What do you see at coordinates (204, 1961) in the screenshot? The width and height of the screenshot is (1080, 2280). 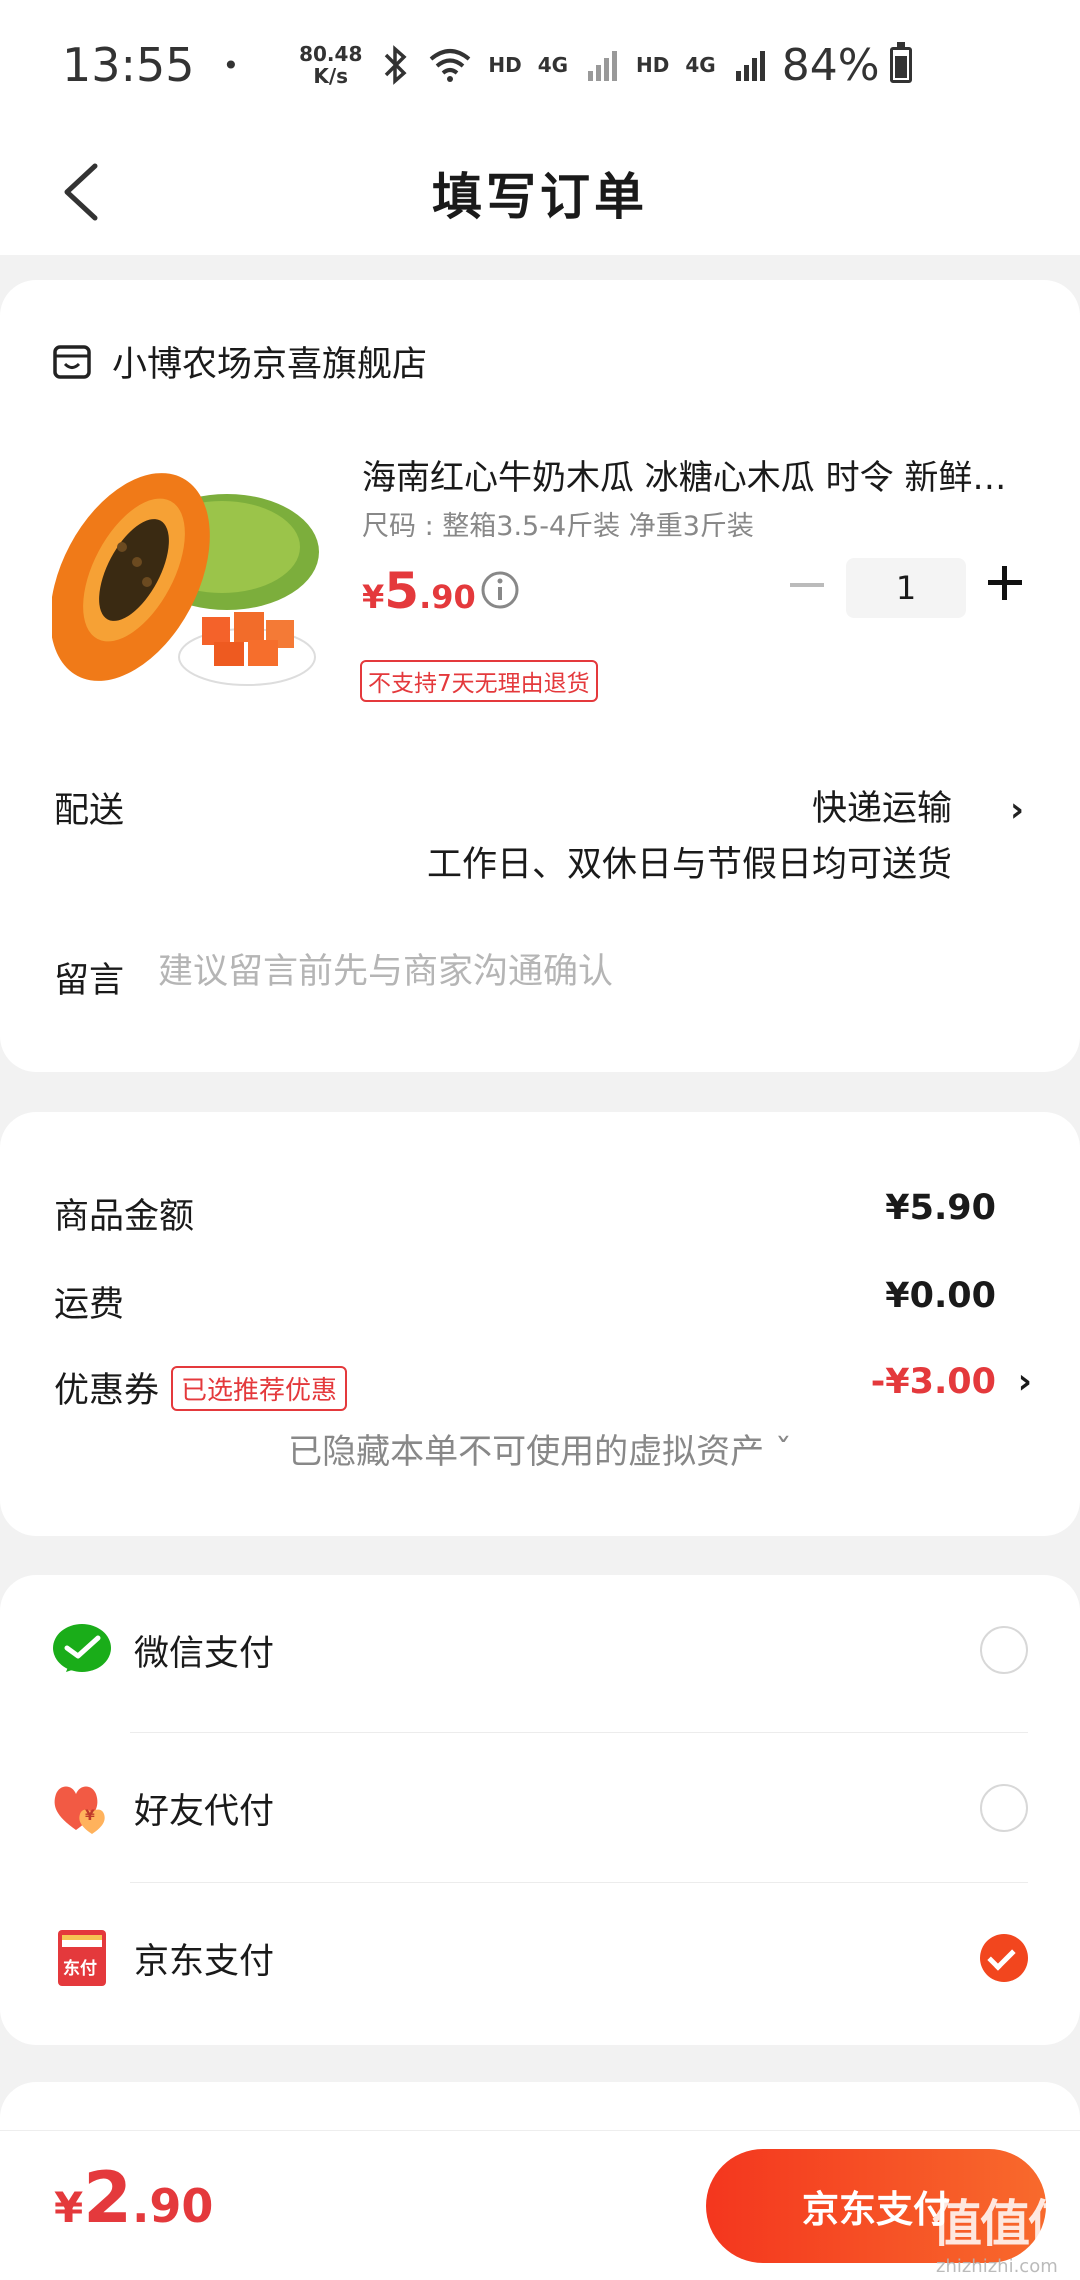 I see `payment-label: 京东支付` at bounding box center [204, 1961].